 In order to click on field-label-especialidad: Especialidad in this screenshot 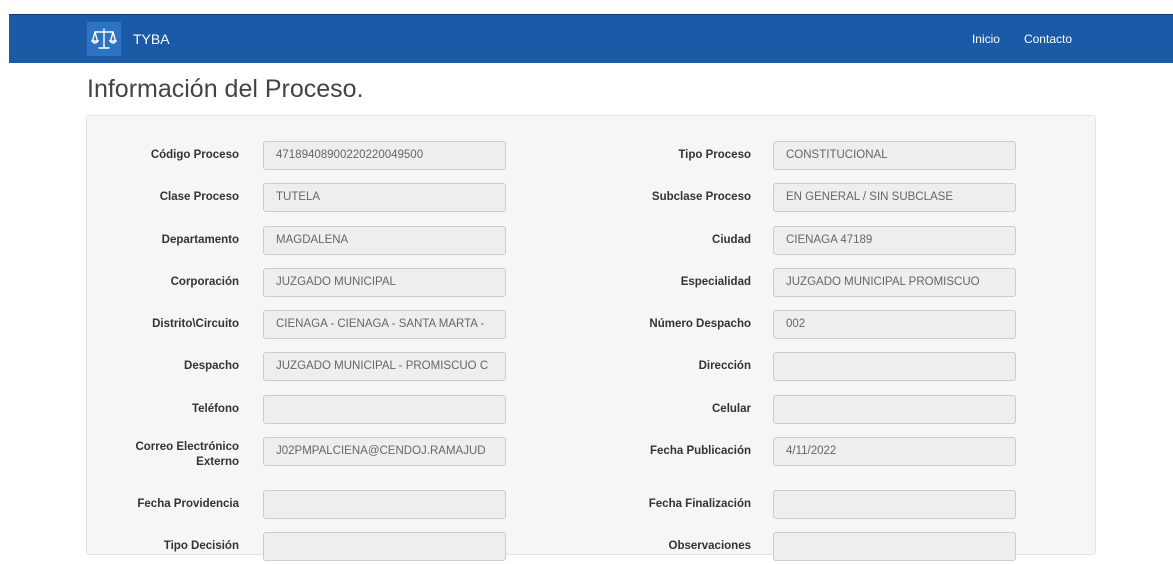, I will do `click(715, 282)`.